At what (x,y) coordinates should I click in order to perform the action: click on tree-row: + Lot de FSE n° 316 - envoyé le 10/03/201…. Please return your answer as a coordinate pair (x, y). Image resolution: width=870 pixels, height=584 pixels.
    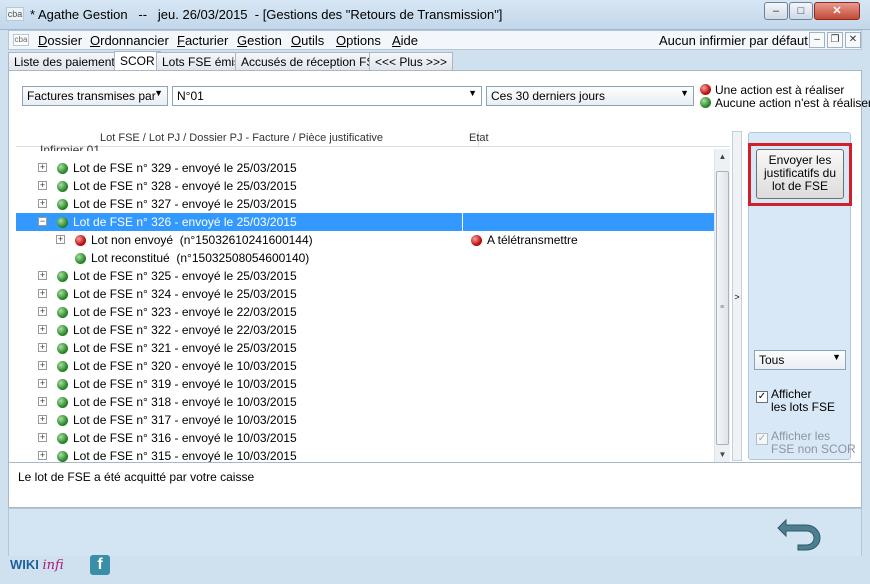
    Looking at the image, I should click on (365, 438).